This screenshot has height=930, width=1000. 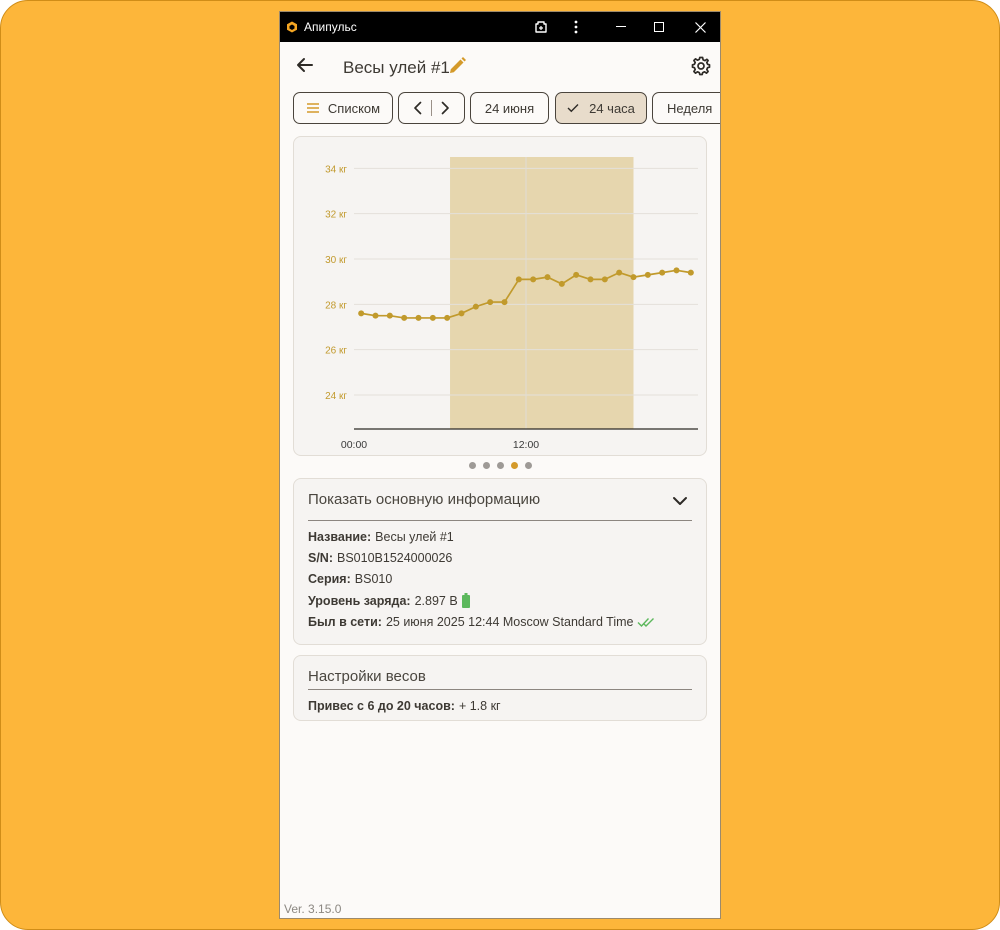 I want to click on battery-full-icon, so click(x=465, y=600).